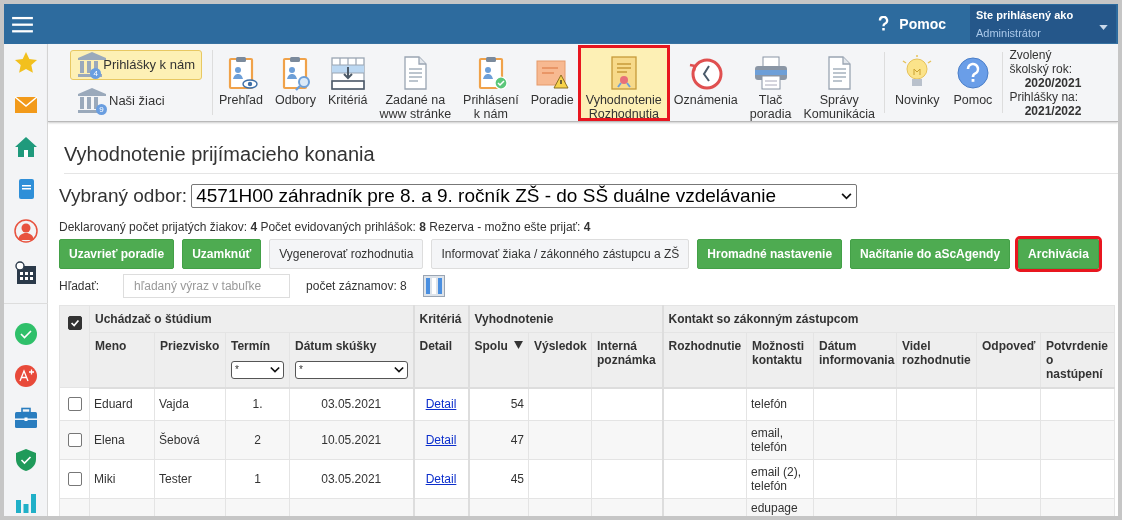  What do you see at coordinates (436, 345) in the screenshot?
I see `column-header: Detail` at bounding box center [436, 345].